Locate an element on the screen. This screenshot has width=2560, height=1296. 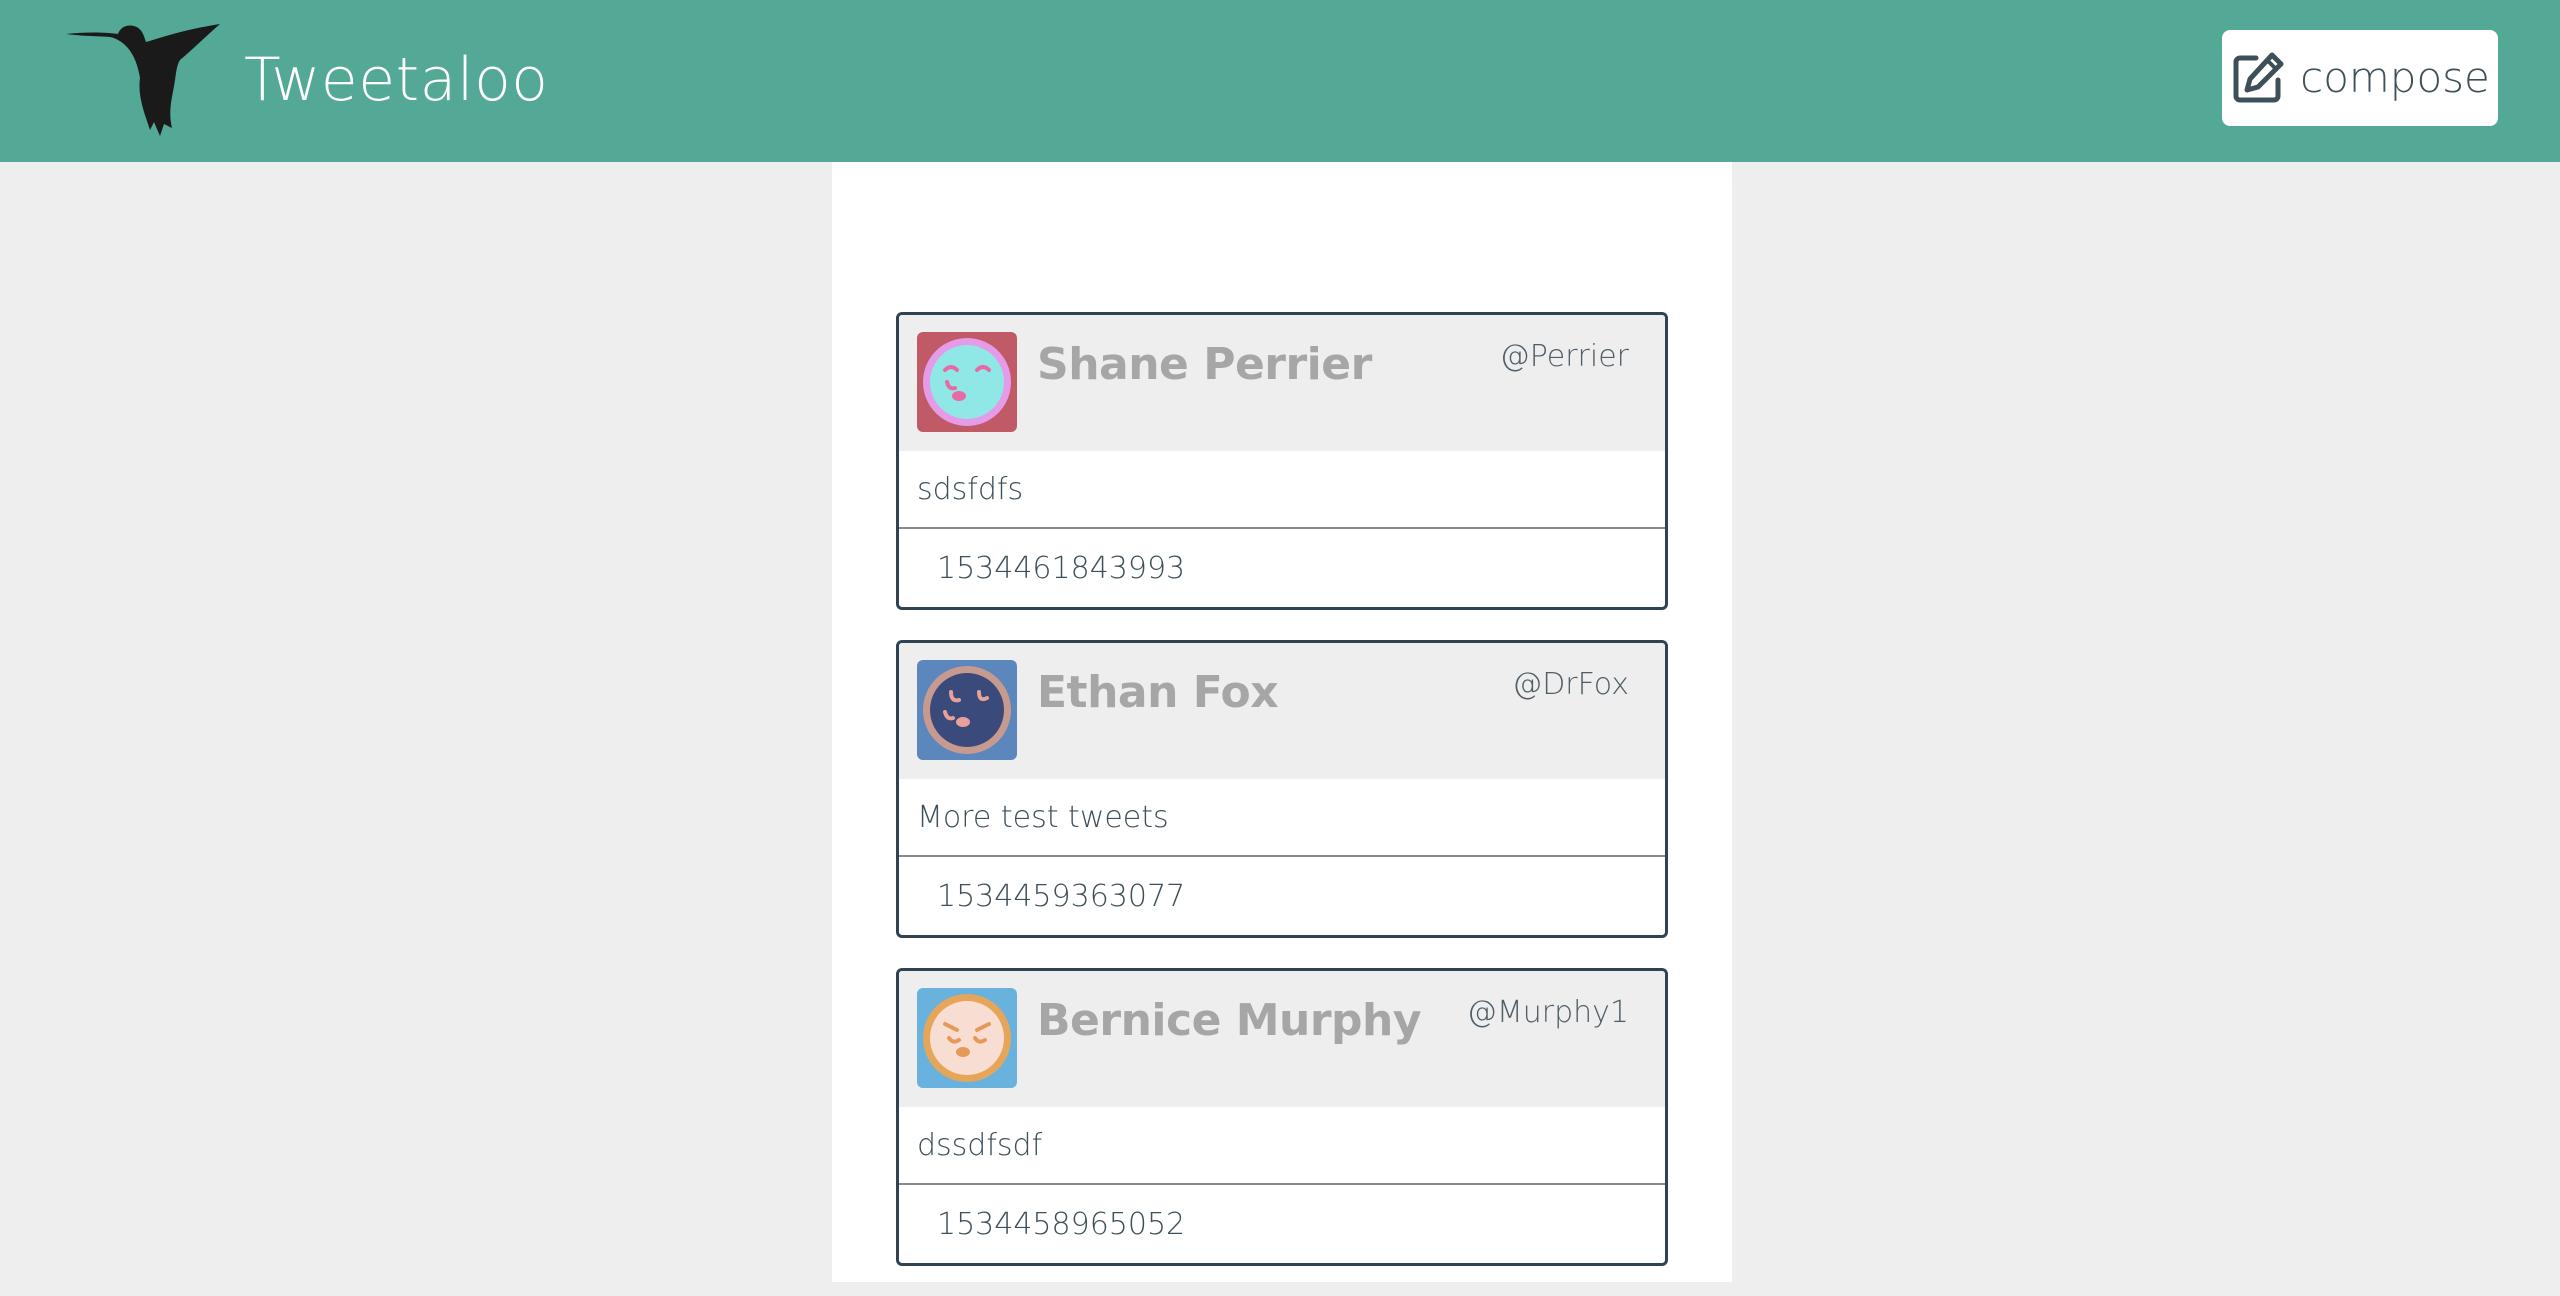
tweet-header: Shane Perrier @Perrier is located at coordinates (1282, 383).